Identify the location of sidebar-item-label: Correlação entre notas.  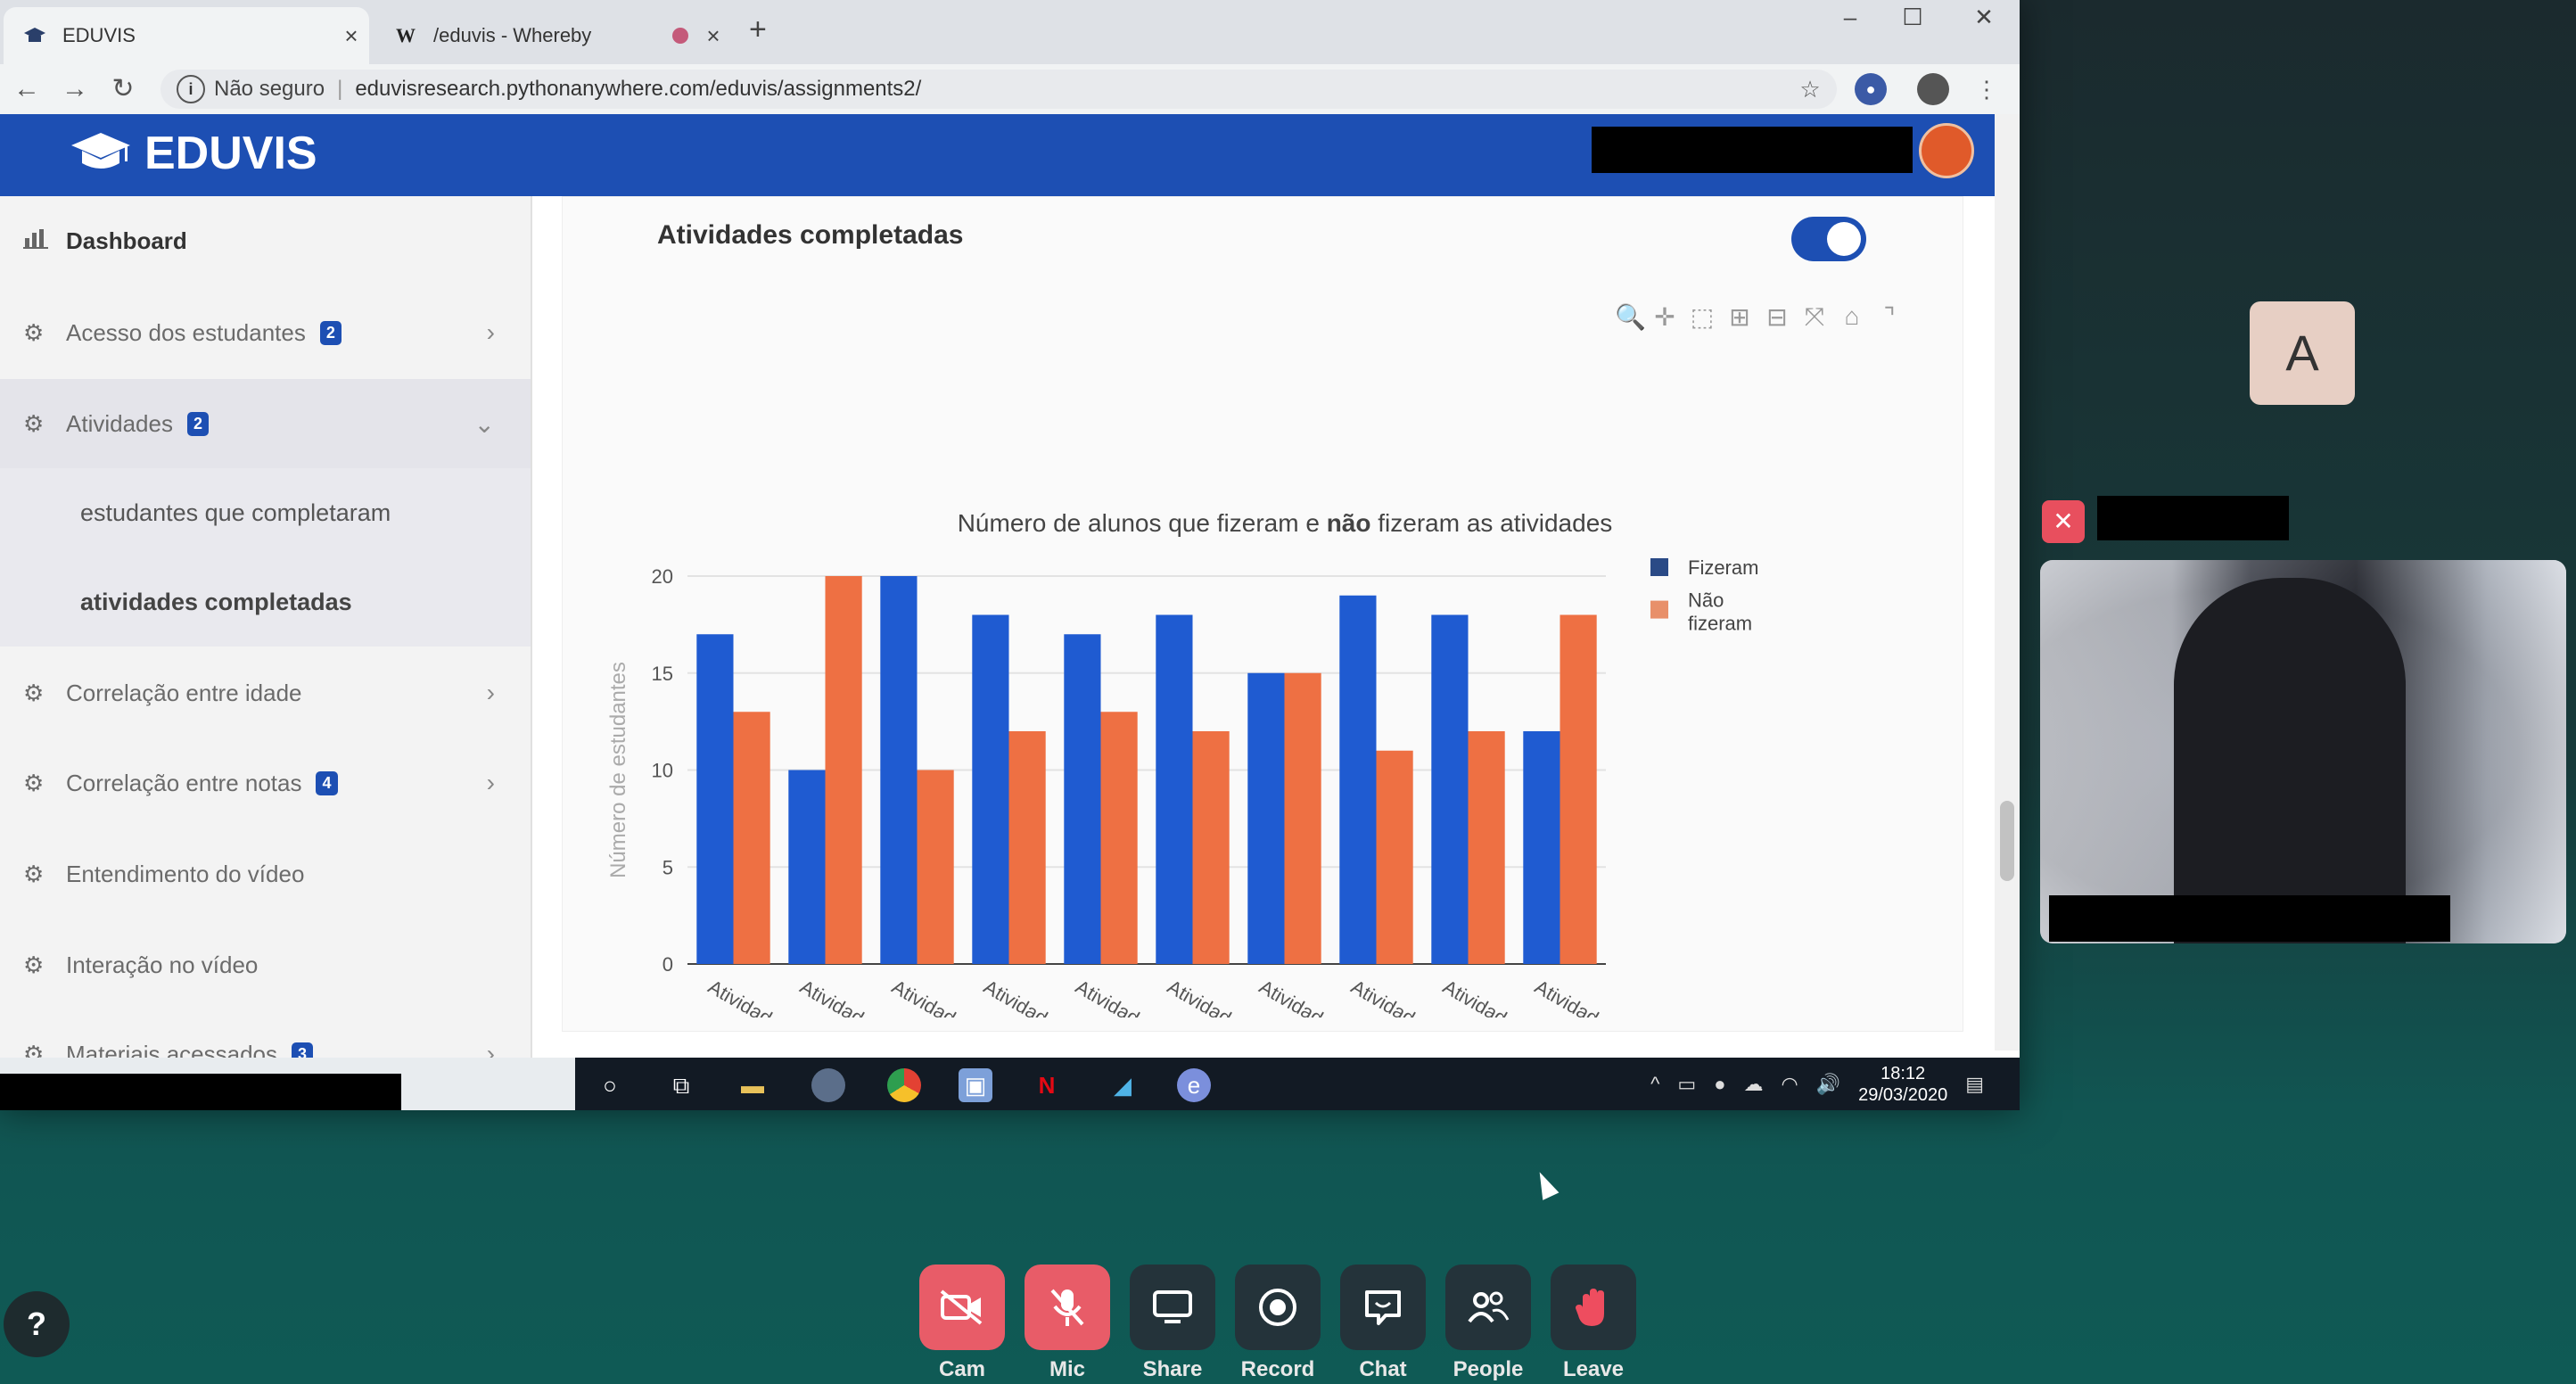
(184, 783).